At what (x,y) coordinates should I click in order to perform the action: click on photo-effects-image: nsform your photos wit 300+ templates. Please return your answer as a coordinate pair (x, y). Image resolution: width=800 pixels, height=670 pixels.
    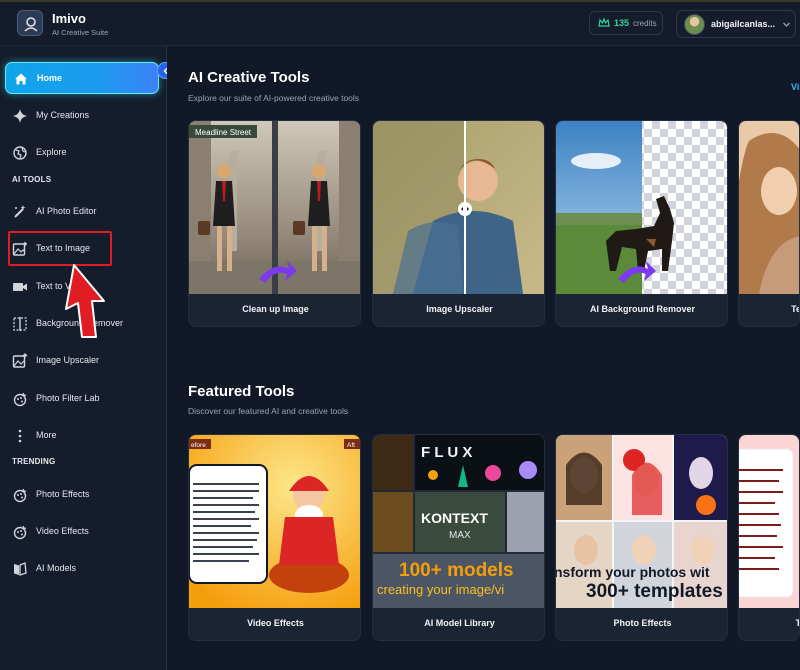
    Looking at the image, I should click on (641, 521).